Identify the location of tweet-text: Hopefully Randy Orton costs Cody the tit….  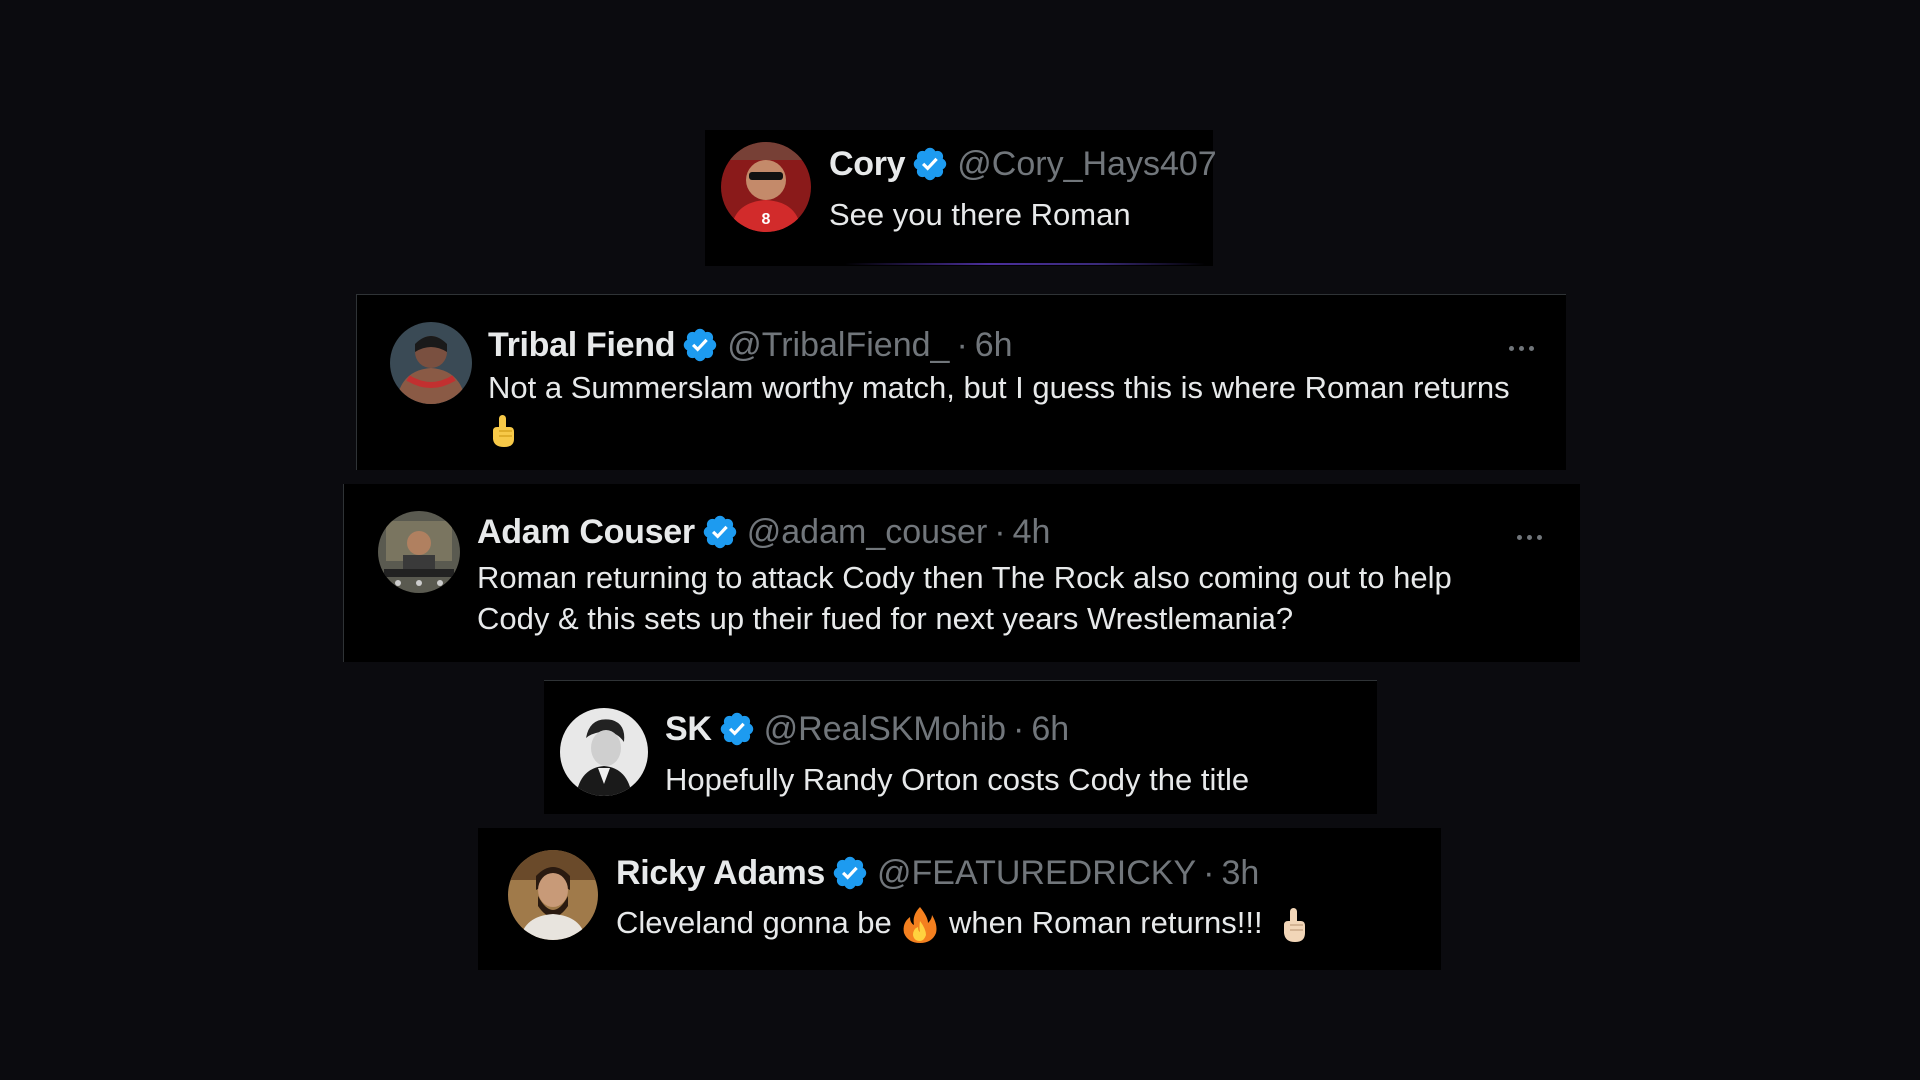
(957, 779).